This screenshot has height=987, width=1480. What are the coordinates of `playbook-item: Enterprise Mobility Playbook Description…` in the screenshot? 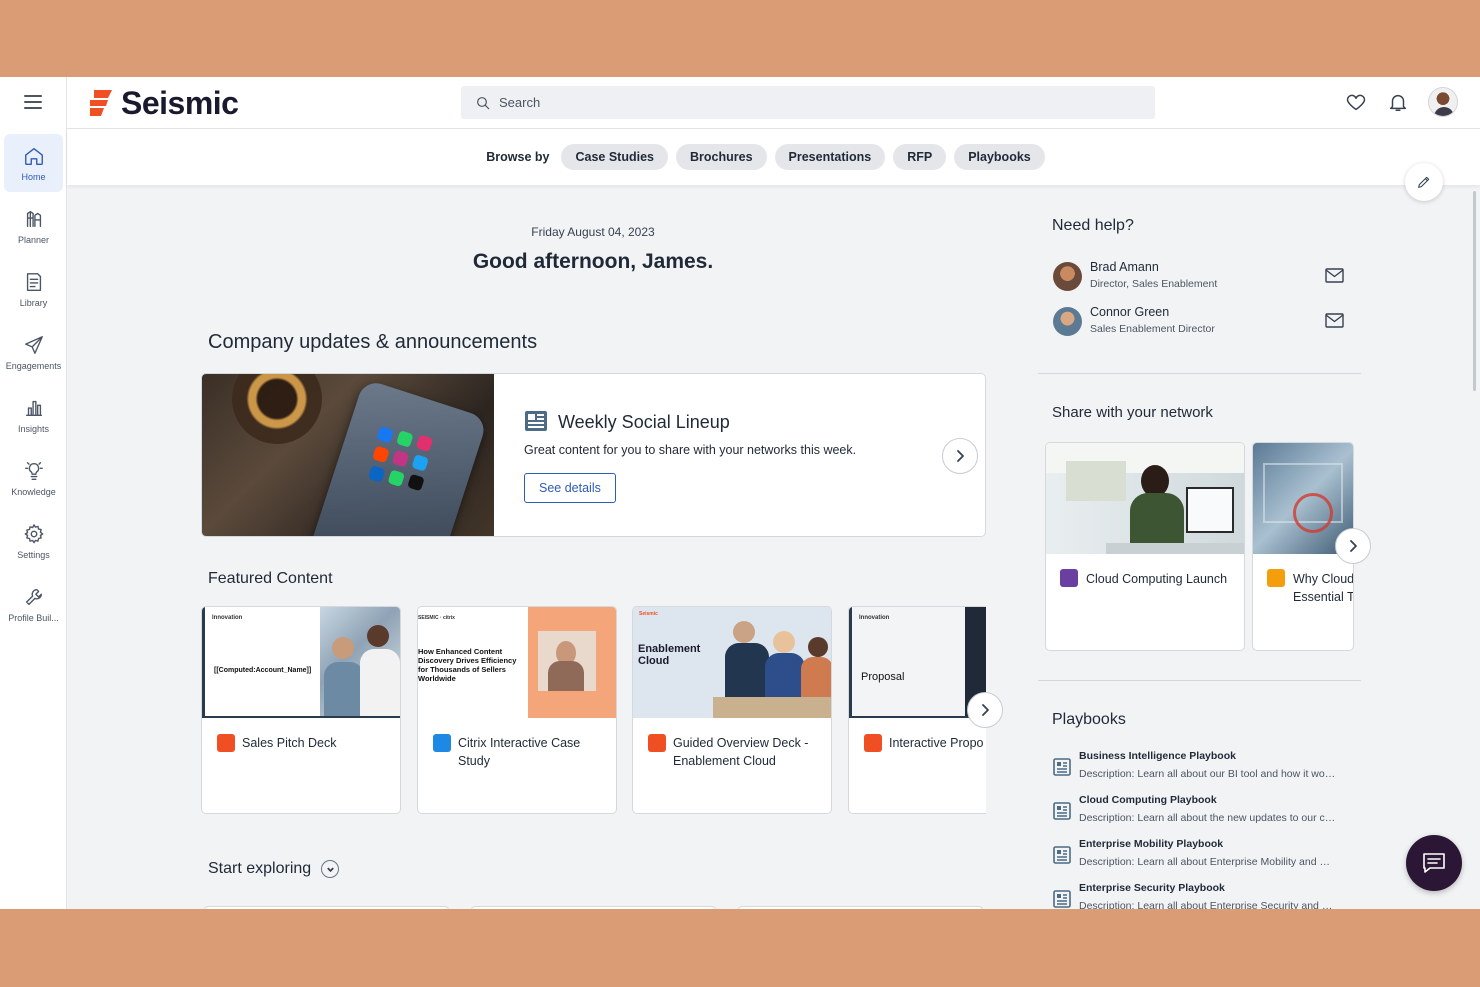 It's located at (1198, 857).